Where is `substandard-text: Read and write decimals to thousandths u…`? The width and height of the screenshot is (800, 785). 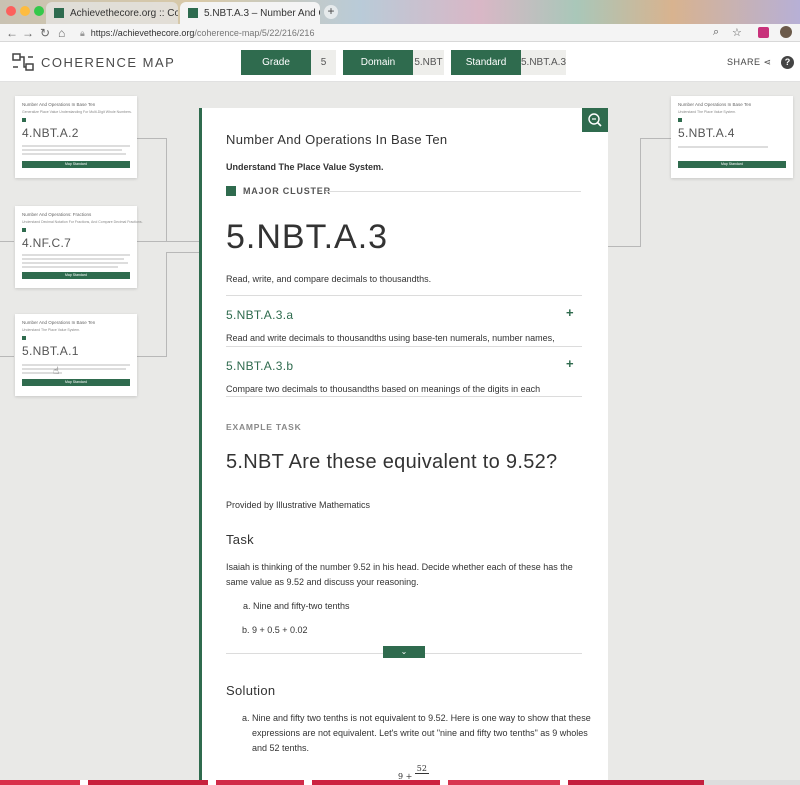 substandard-text: Read and write decimals to thousandths u… is located at coordinates (390, 338).